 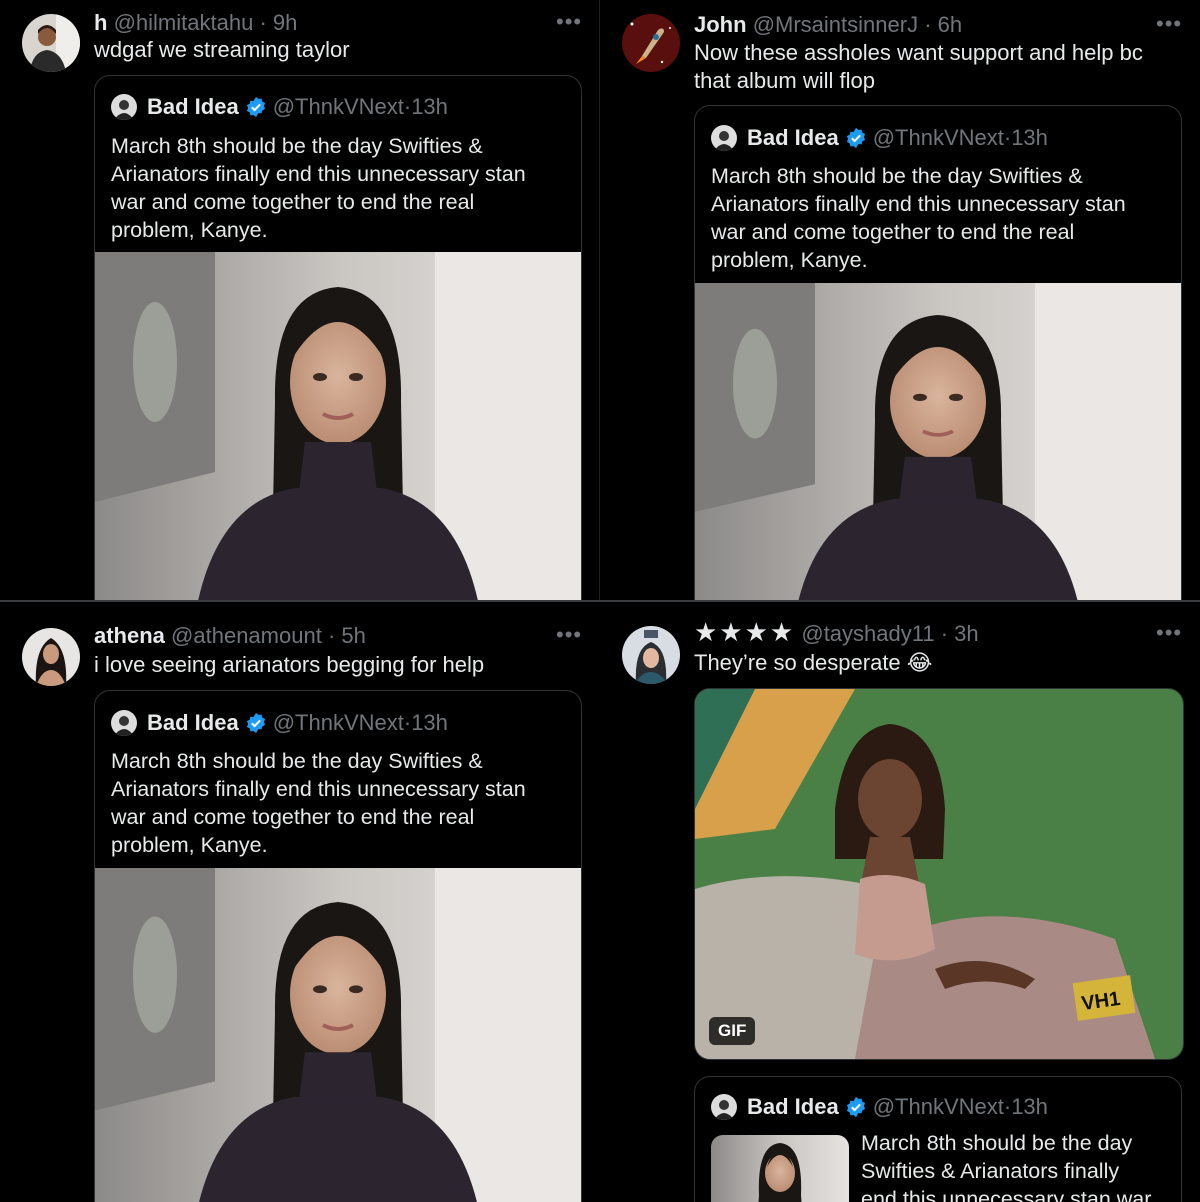 What do you see at coordinates (732, 1031) in the screenshot?
I see `gif-badge: GIF` at bounding box center [732, 1031].